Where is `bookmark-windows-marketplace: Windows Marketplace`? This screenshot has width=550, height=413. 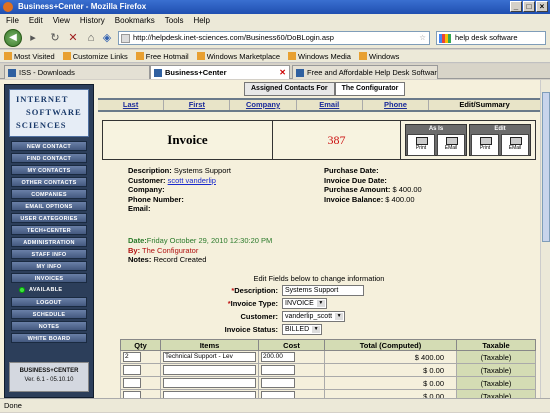 bookmark-windows-marketplace: Windows Marketplace is located at coordinates (238, 56).